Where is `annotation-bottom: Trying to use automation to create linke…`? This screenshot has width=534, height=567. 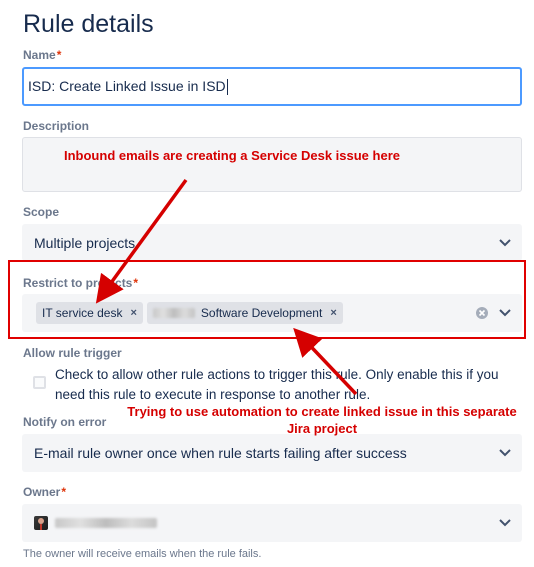
annotation-bottom: Trying to use automation to create linke… is located at coordinates (322, 420).